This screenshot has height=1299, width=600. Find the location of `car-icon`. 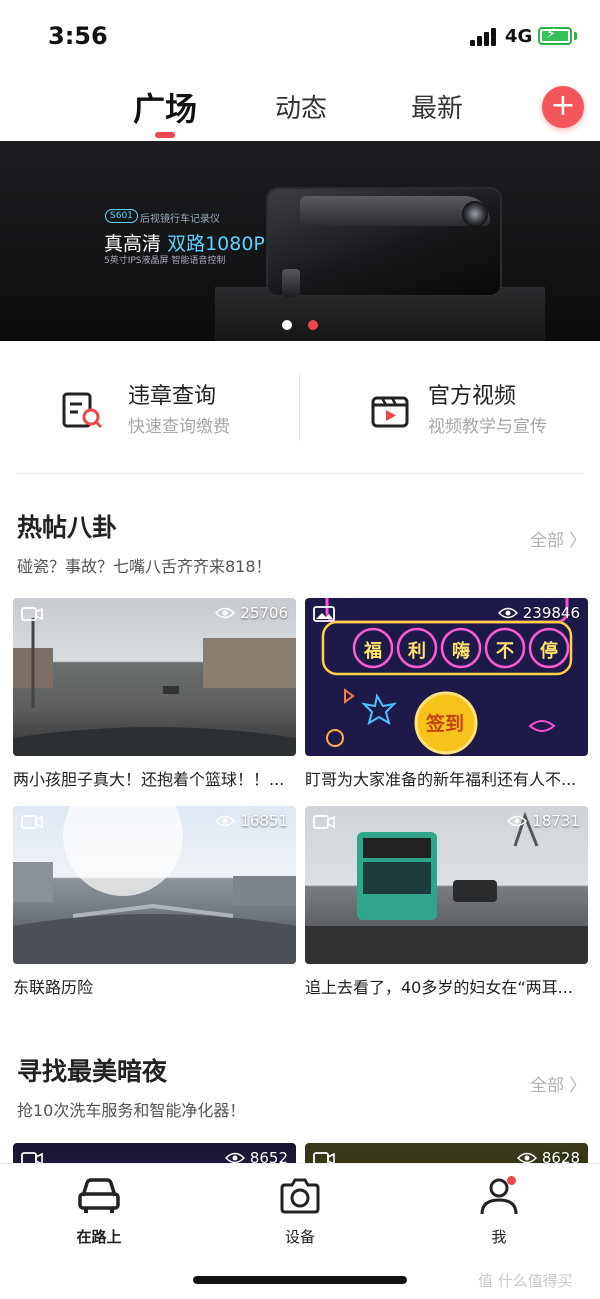

car-icon is located at coordinates (99, 1195).